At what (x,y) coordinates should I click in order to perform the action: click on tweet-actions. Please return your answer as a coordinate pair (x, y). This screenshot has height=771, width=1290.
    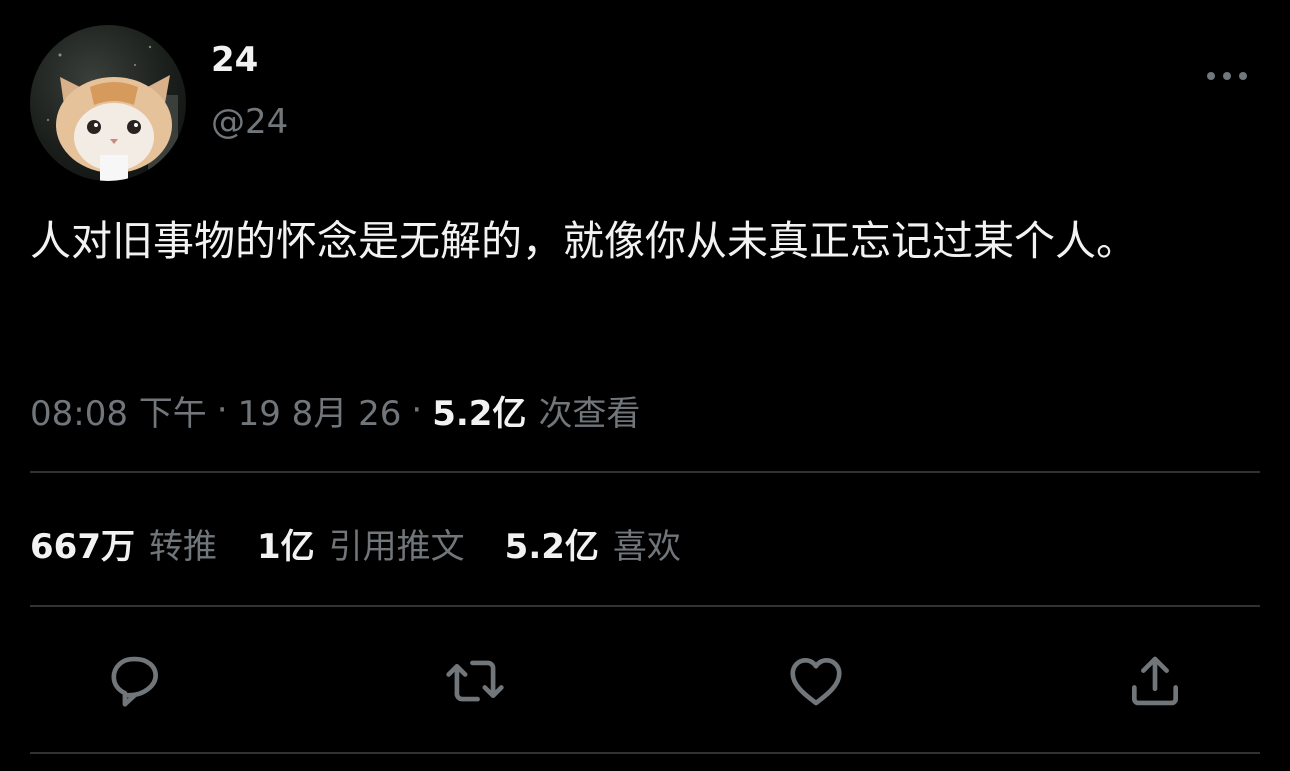
    Looking at the image, I should click on (645, 680).